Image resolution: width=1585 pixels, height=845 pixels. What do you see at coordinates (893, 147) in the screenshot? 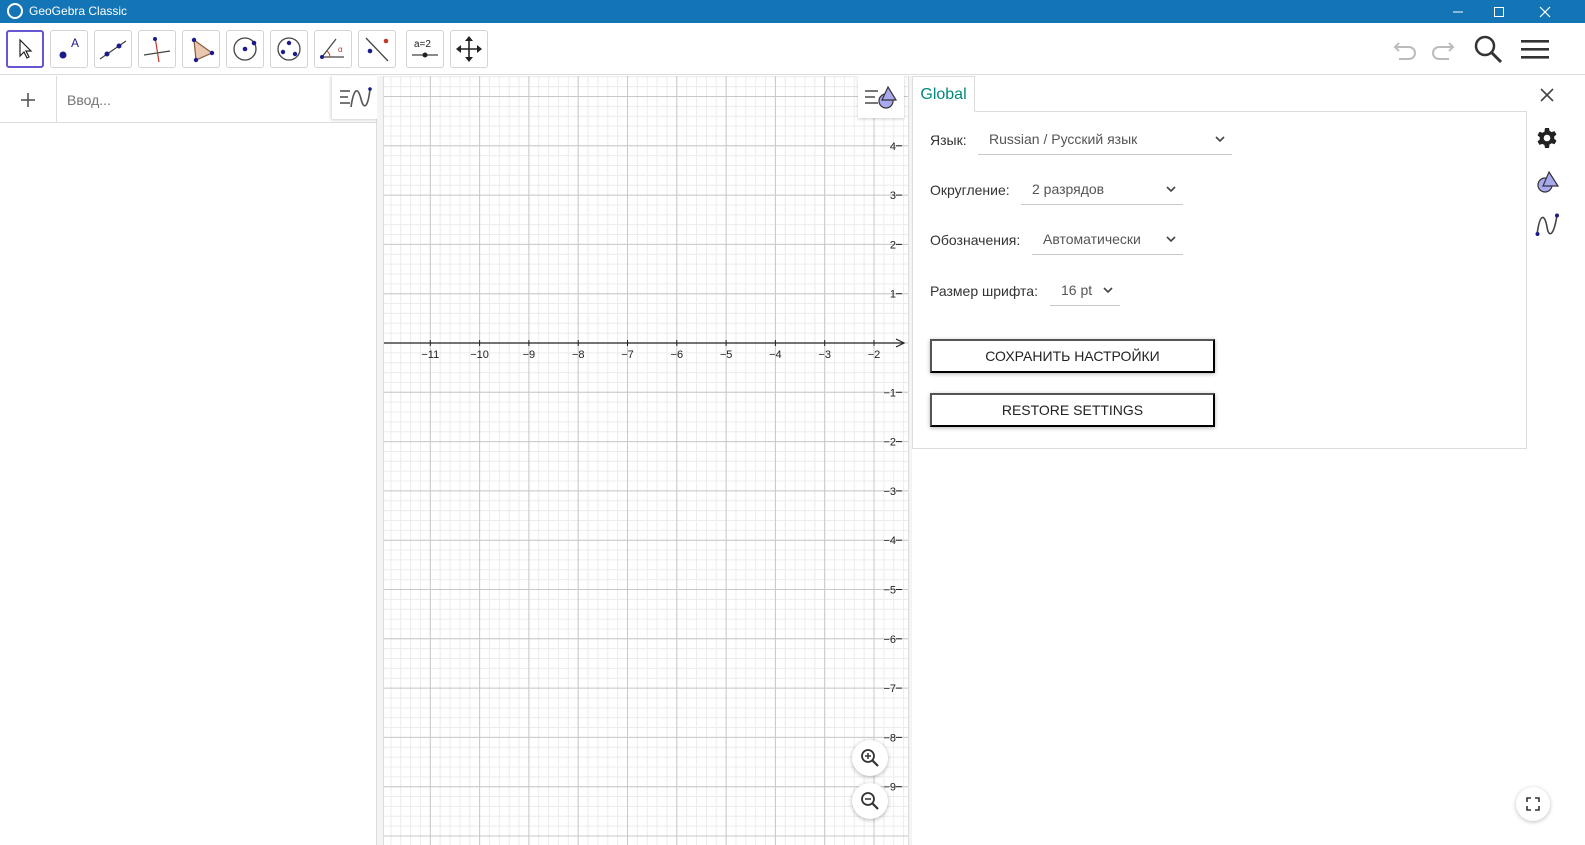
I see `y-tick-label: 4` at bounding box center [893, 147].